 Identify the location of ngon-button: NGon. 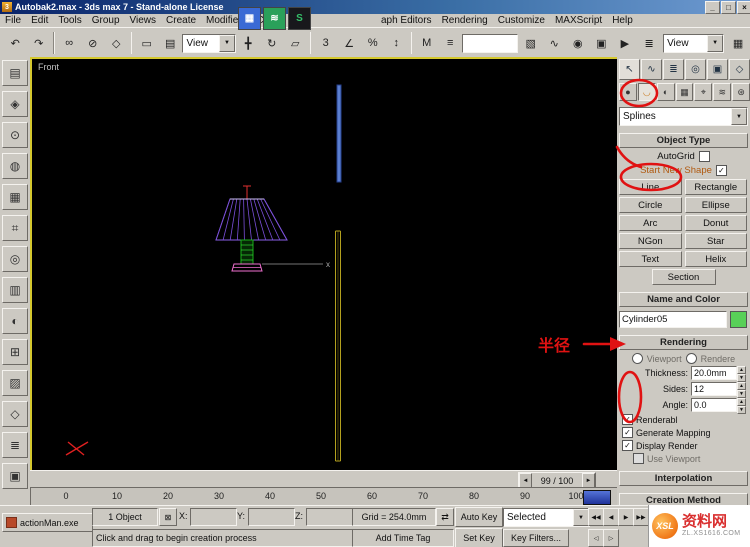
(650, 241).